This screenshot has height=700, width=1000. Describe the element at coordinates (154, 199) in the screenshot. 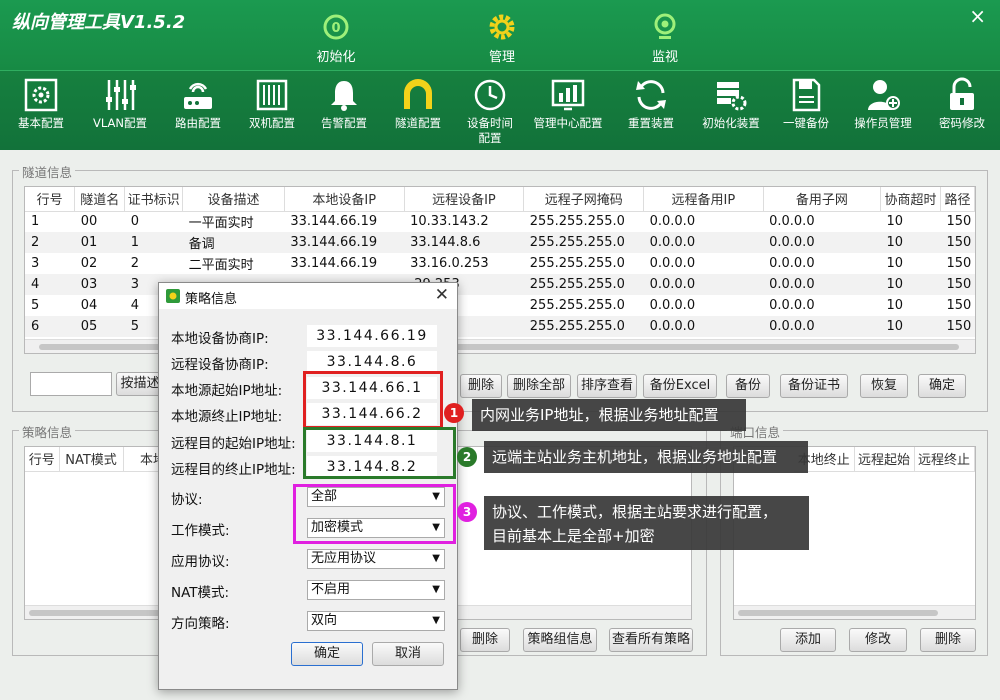

I see `col-header: 证书标识` at that location.